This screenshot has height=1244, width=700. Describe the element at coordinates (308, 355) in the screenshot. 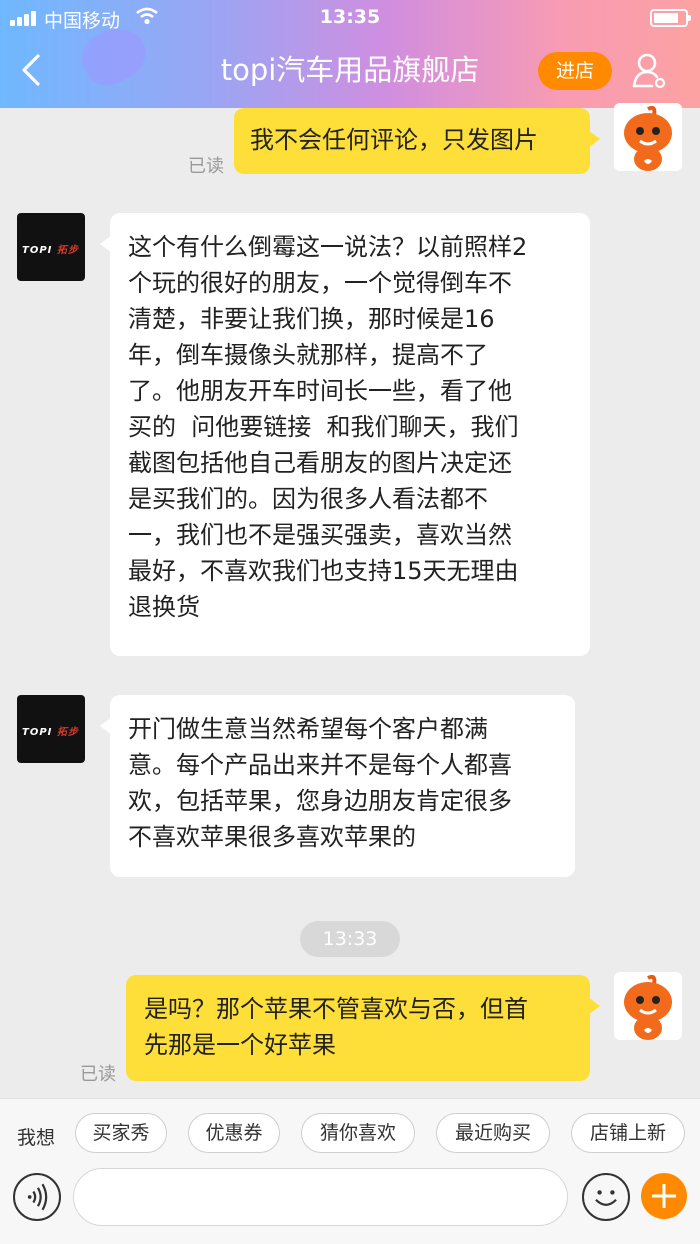

I see `message-line: 年，倒车摄像头就那样，提高不了` at that location.